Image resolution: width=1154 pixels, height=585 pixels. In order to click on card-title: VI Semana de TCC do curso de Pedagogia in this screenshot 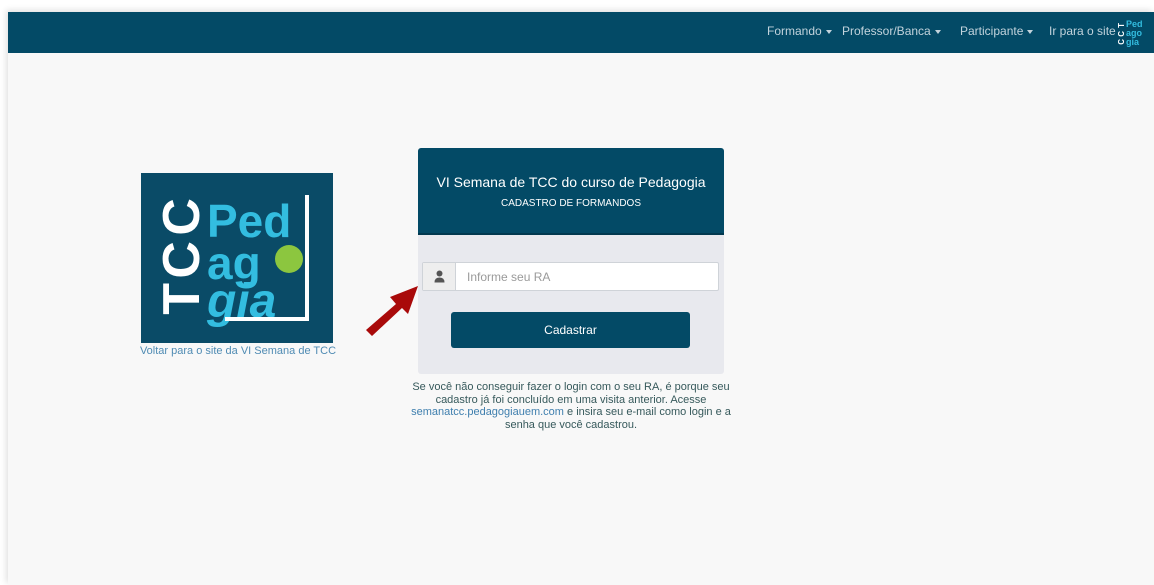, I will do `click(571, 182)`.